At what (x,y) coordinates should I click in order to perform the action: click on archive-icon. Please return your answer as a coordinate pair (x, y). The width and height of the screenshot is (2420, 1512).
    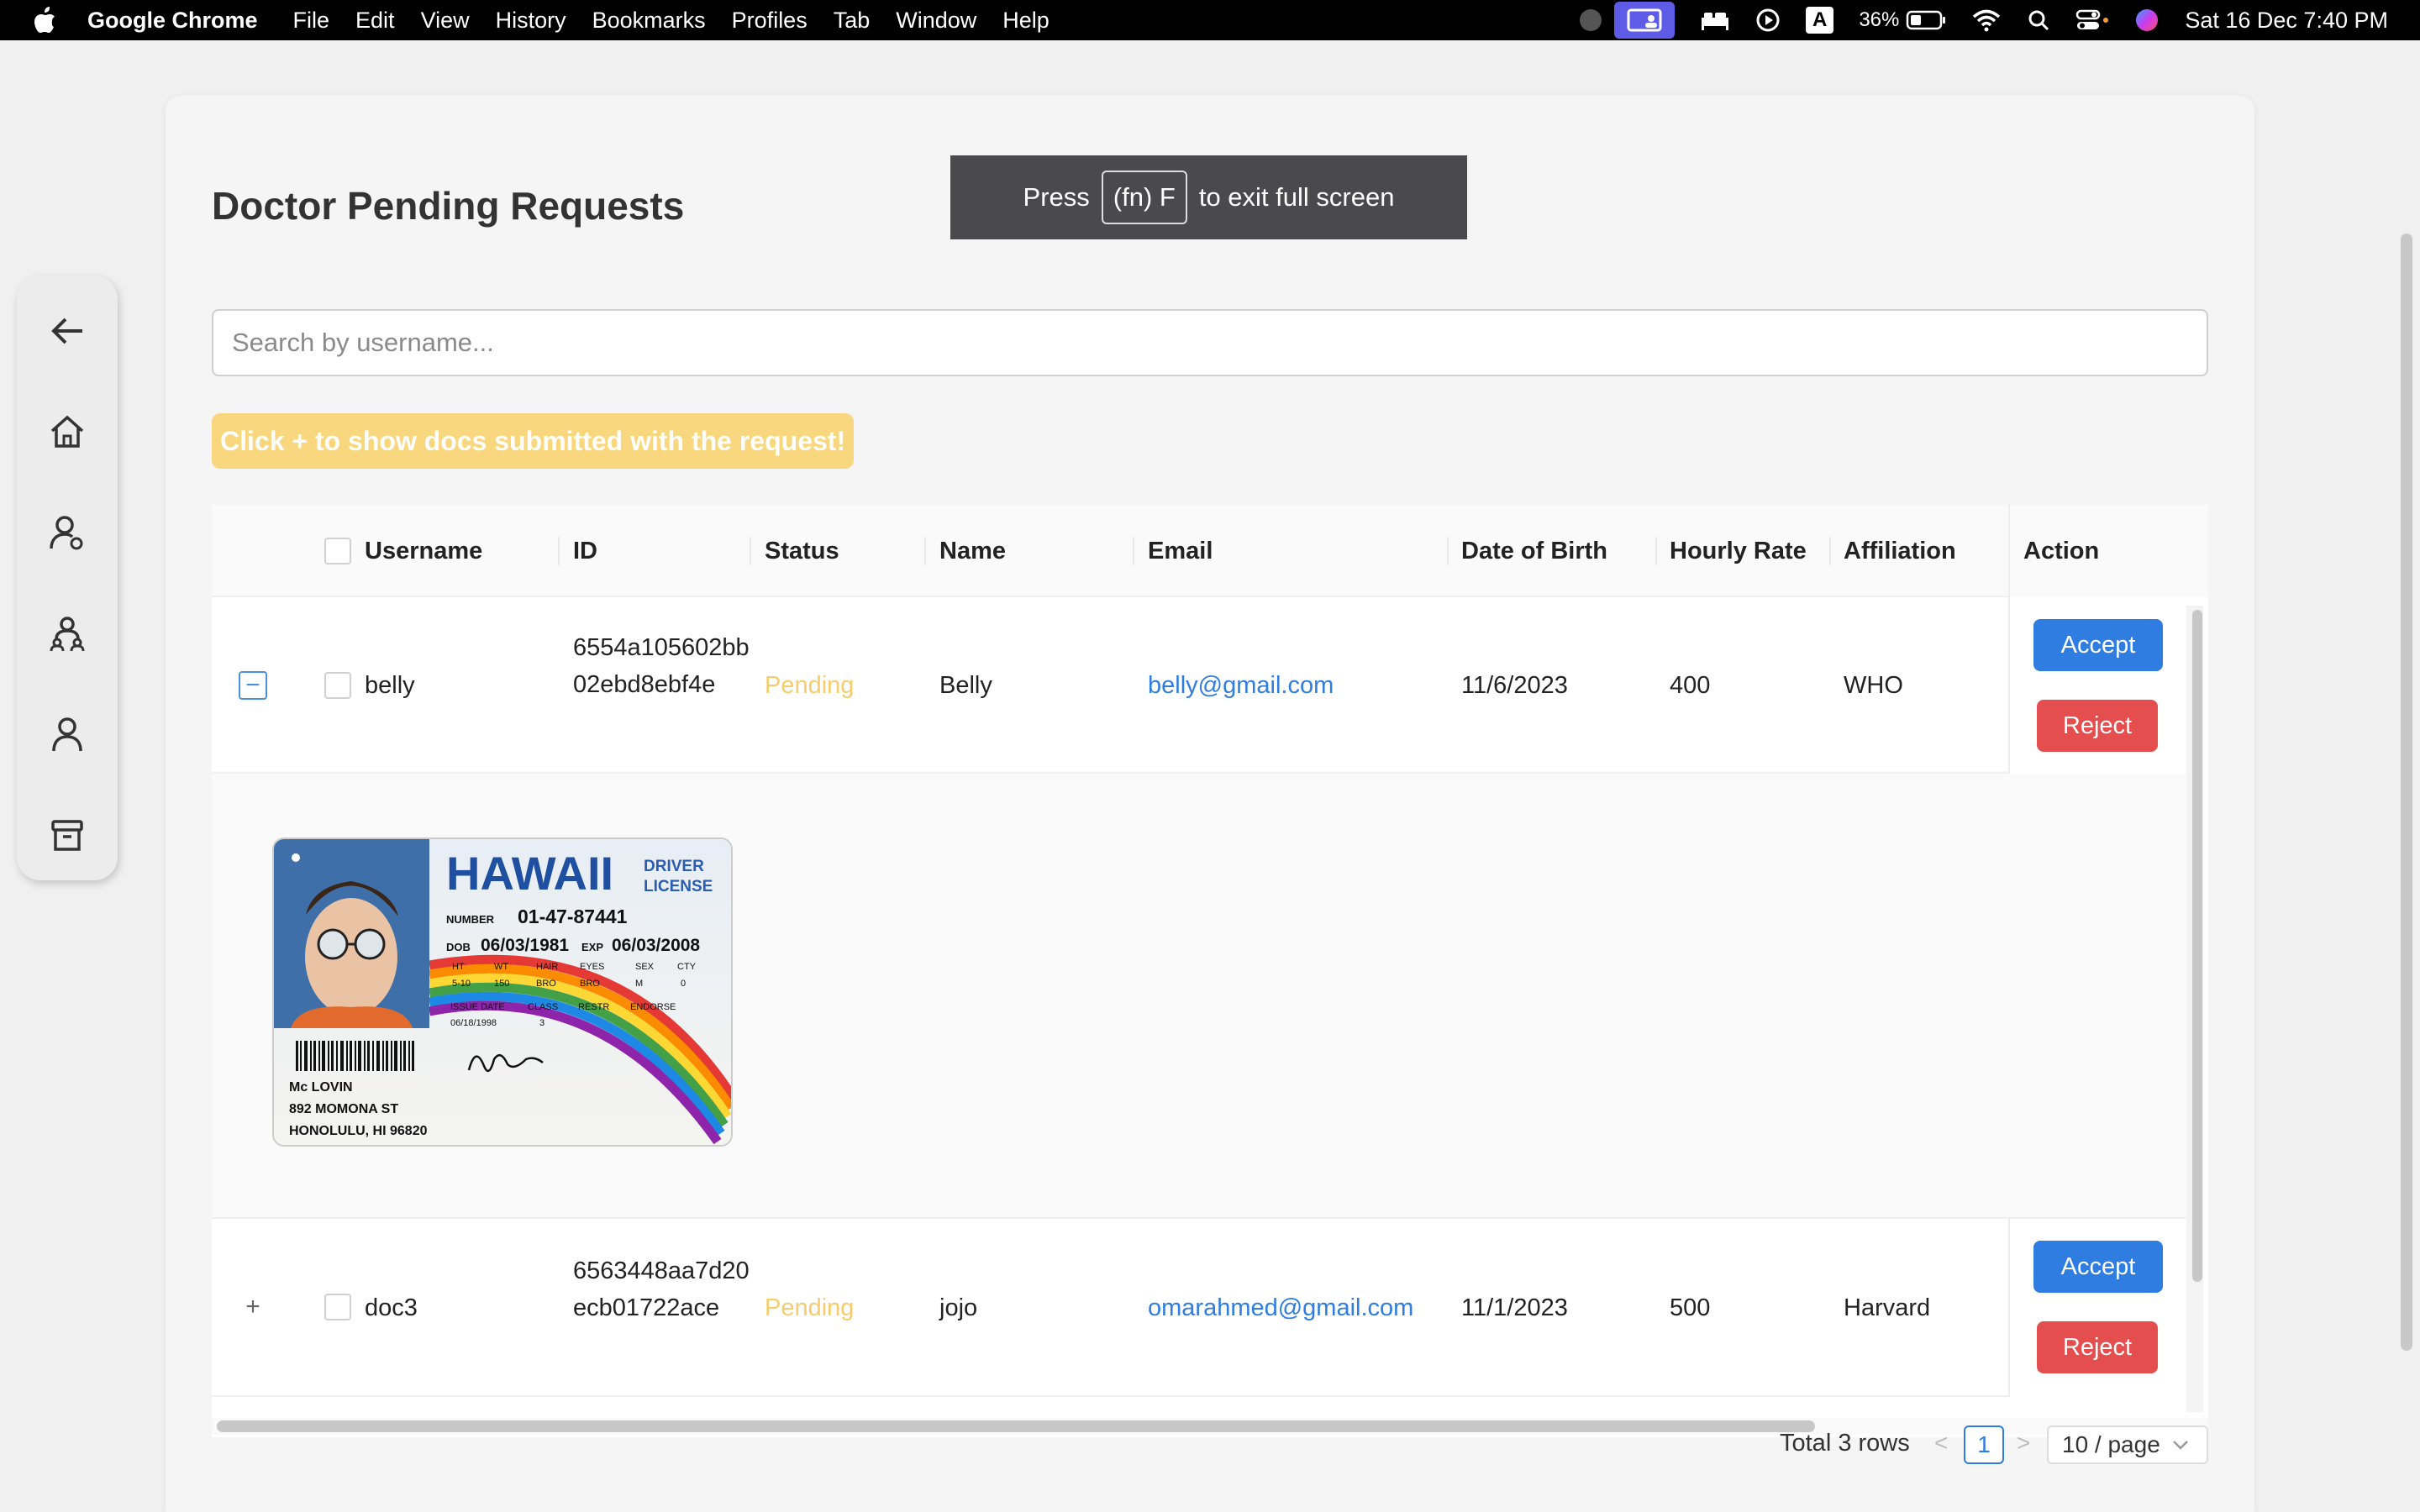
    Looking at the image, I should click on (67, 835).